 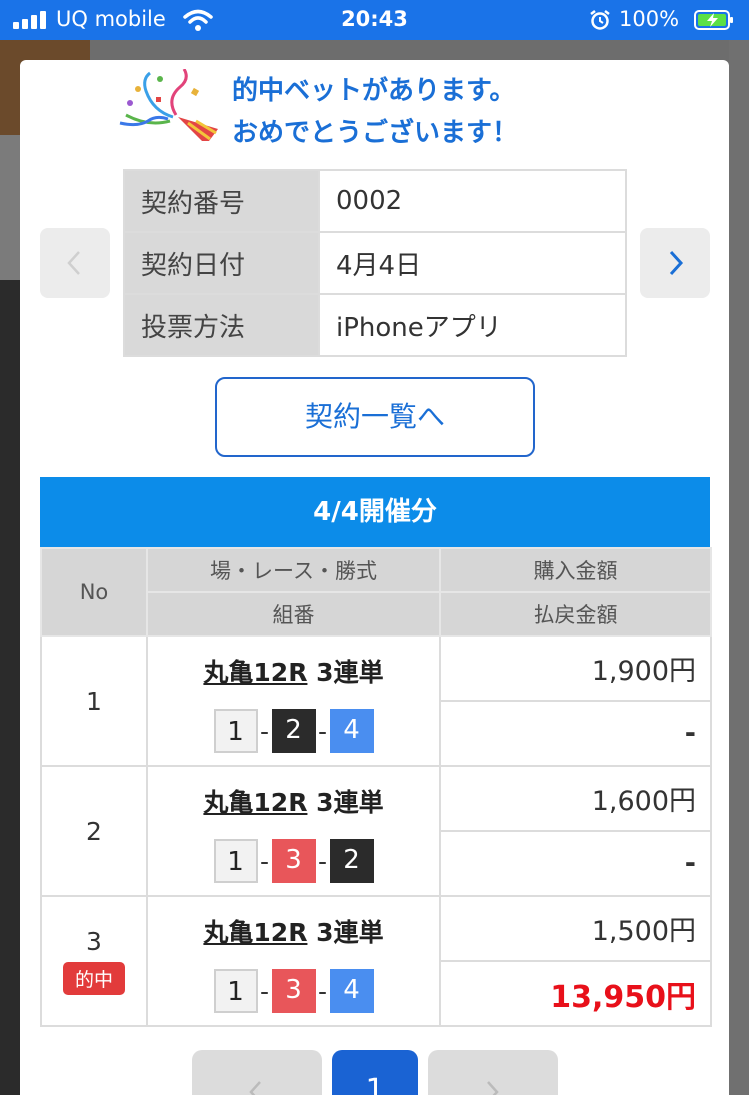 What do you see at coordinates (375, 1072) in the screenshot?
I see `pager-current-page: 1` at bounding box center [375, 1072].